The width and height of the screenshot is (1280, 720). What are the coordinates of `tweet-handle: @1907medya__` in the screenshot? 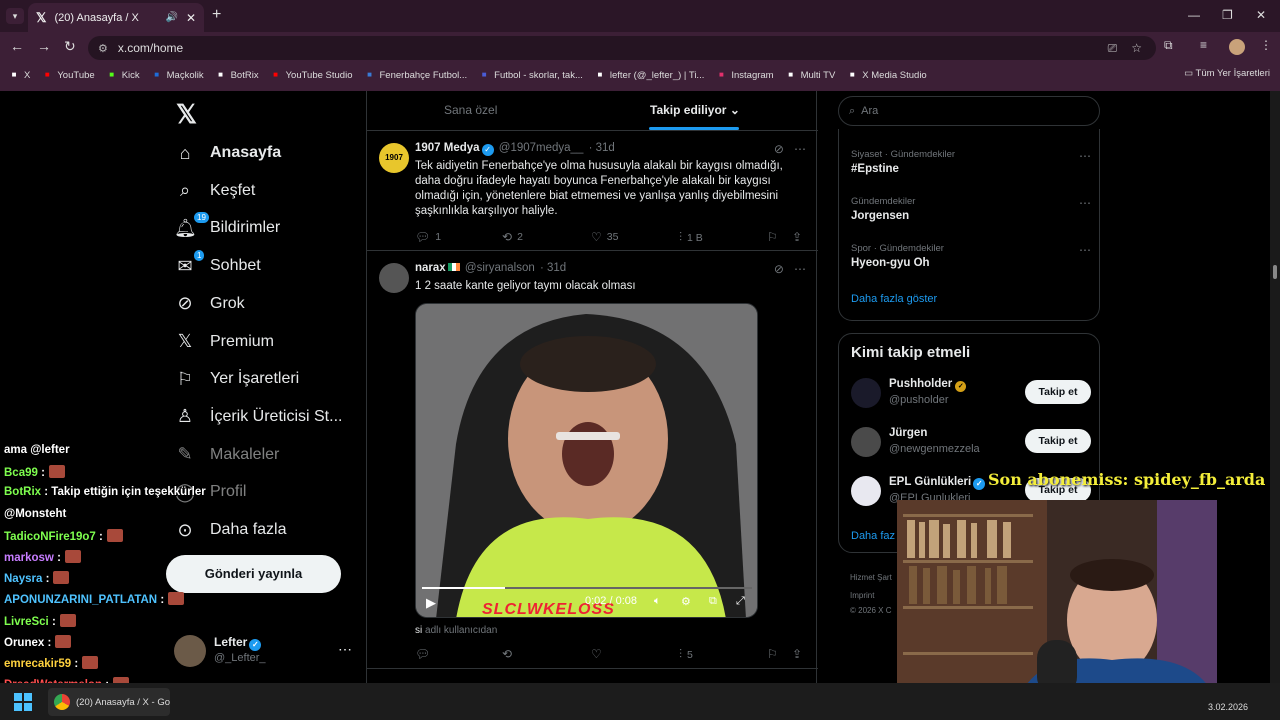 It's located at (541, 148).